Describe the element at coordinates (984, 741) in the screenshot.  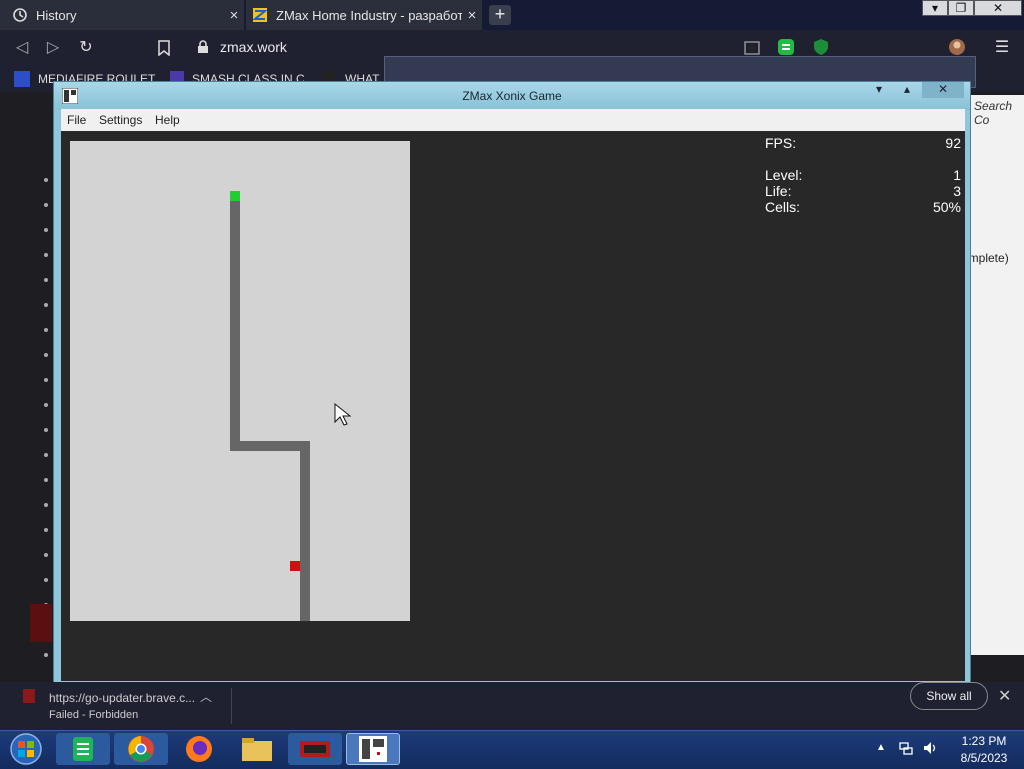
I see `clock-time: 1:23 PM` at that location.